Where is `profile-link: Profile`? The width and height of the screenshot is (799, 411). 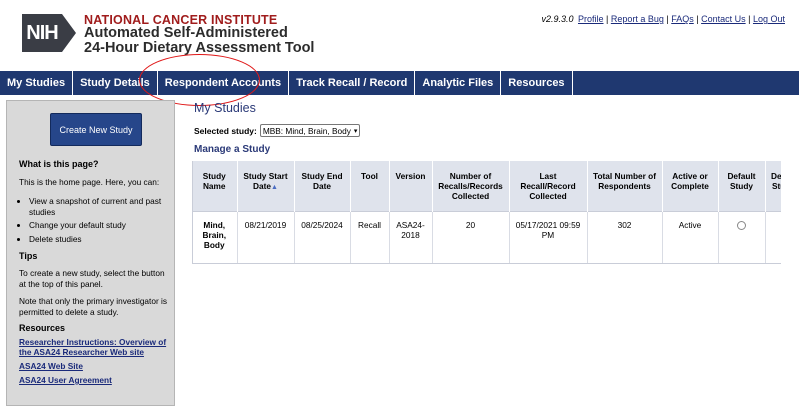
profile-link: Profile is located at coordinates (591, 19).